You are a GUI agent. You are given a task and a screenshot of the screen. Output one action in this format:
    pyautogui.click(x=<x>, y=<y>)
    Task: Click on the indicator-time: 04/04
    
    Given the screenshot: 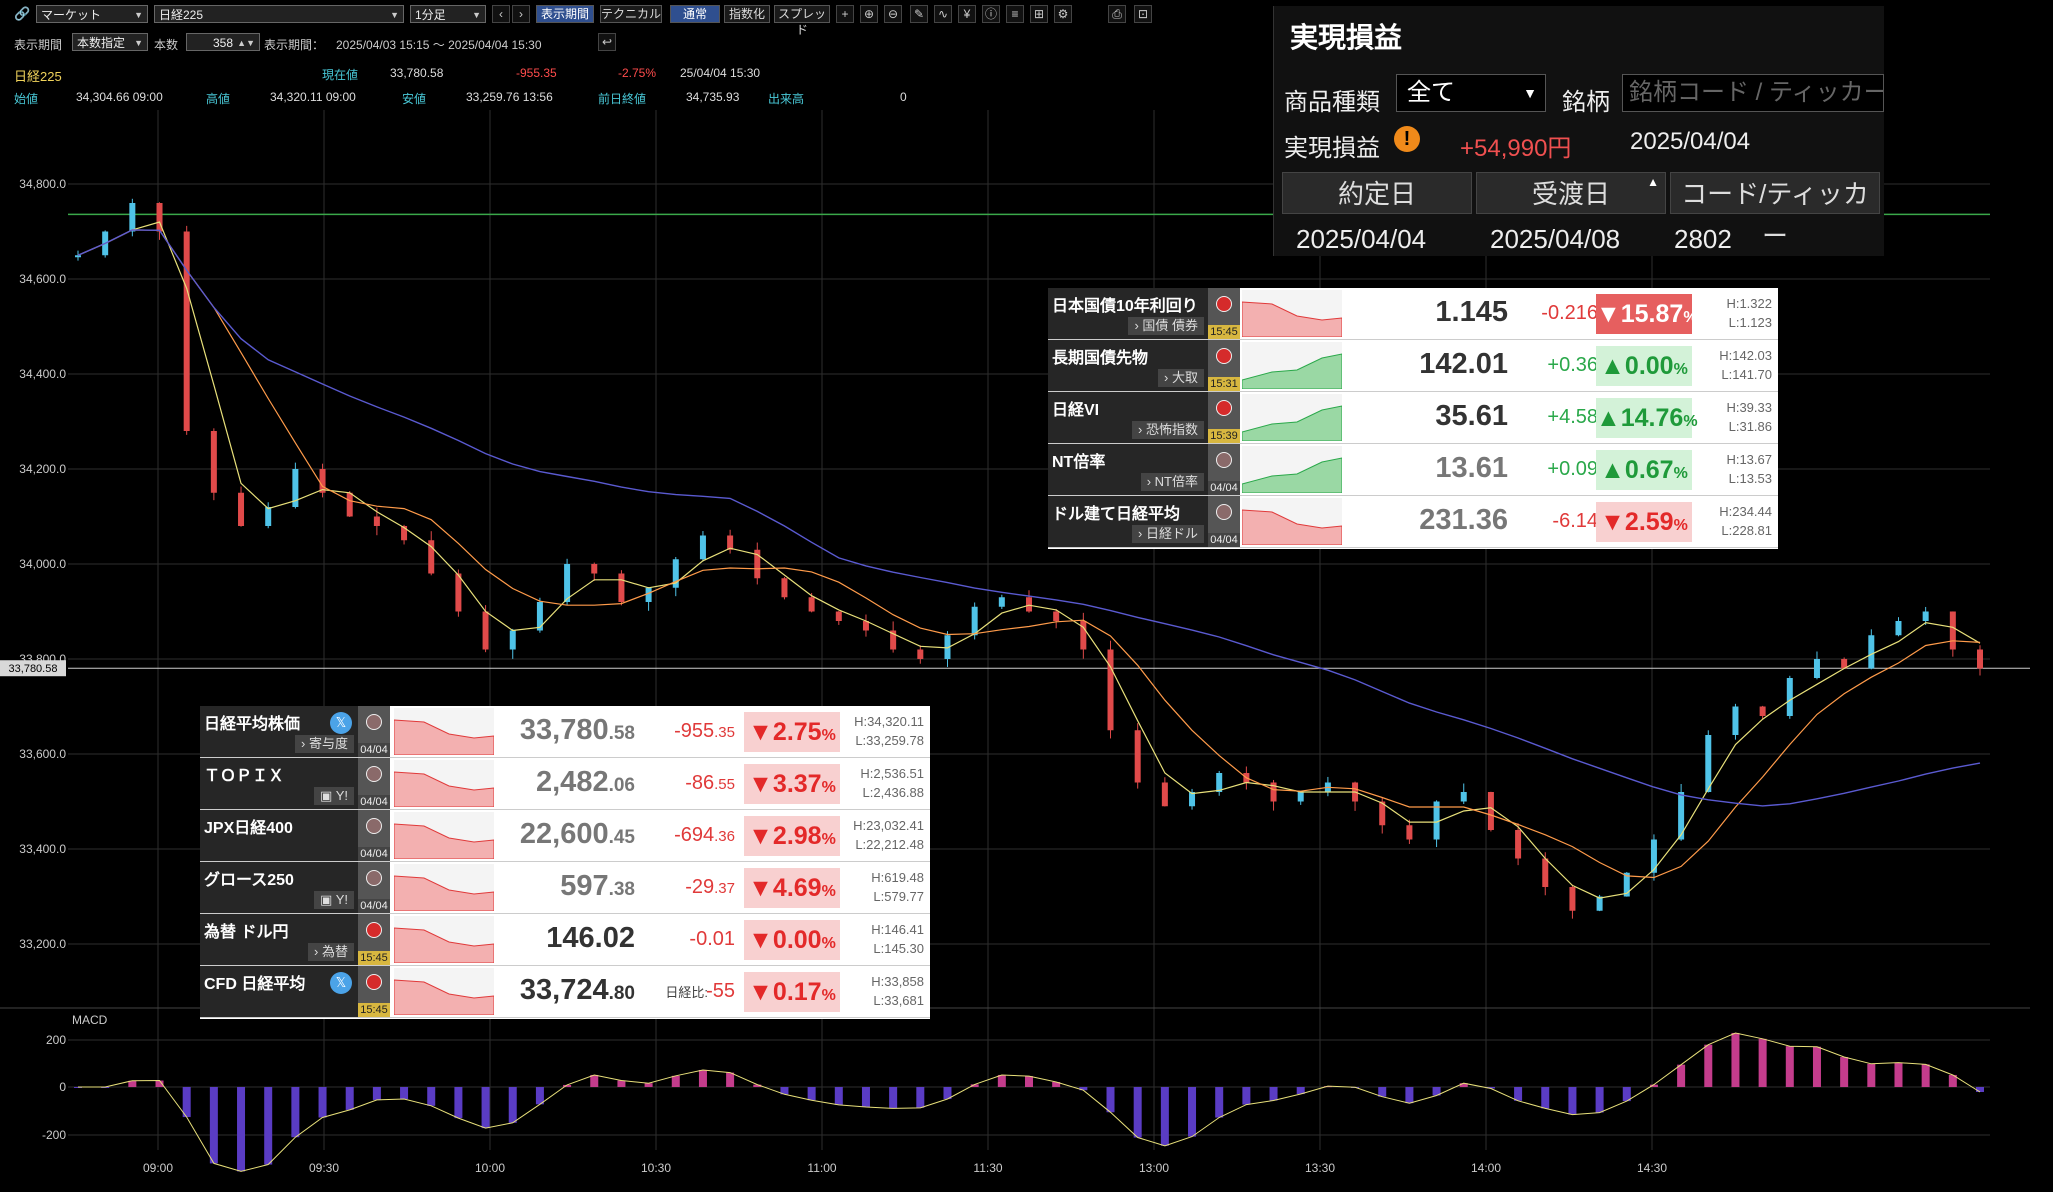 What is the action you would take?
    pyautogui.click(x=1224, y=540)
    